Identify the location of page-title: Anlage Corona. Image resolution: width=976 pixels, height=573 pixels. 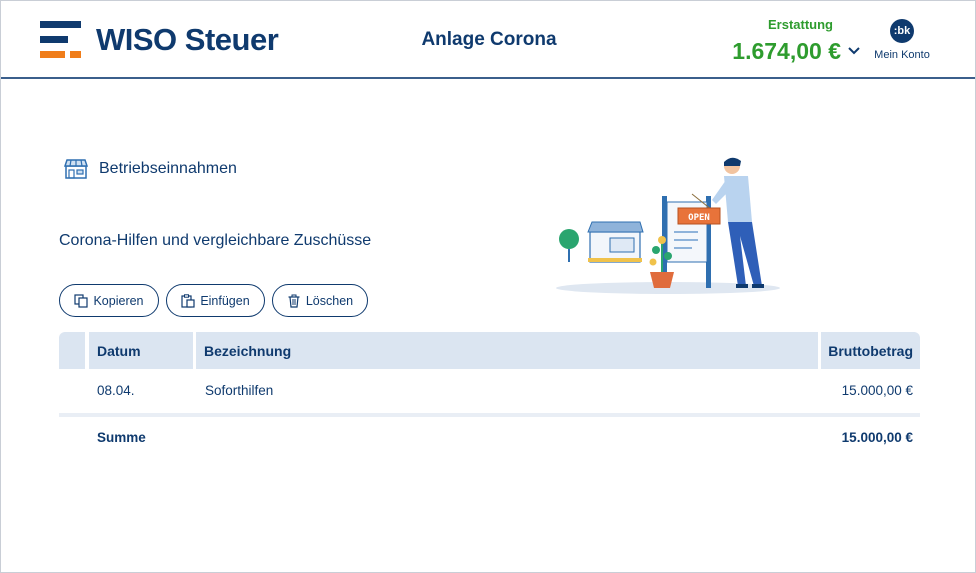
(489, 39).